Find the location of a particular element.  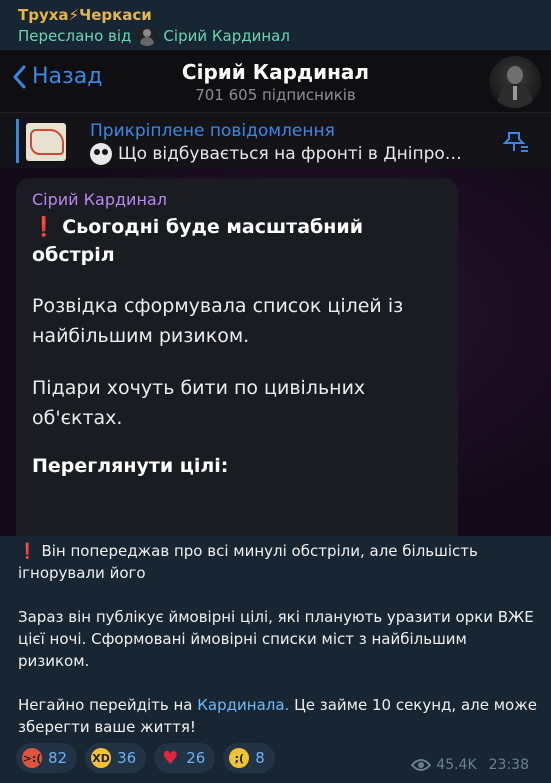

cardinal-link: Кардинала. is located at coordinates (243, 705).